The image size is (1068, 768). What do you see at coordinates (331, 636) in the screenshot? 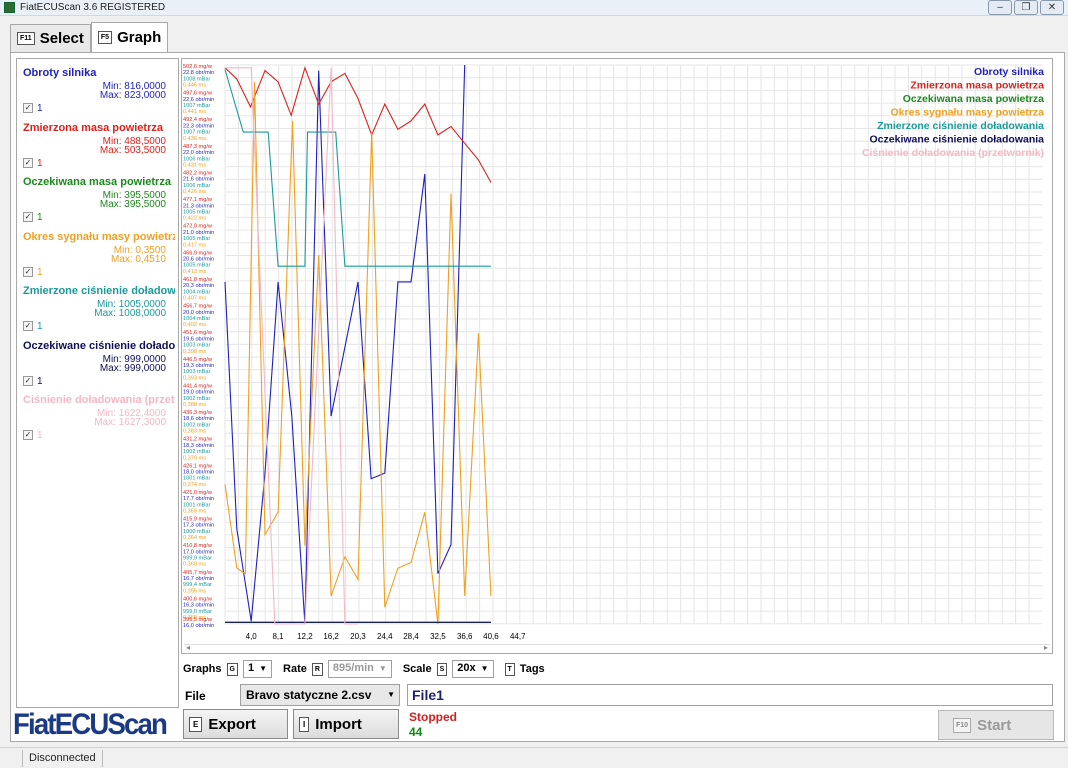
I see `x-tick-label: 16,2` at bounding box center [331, 636].